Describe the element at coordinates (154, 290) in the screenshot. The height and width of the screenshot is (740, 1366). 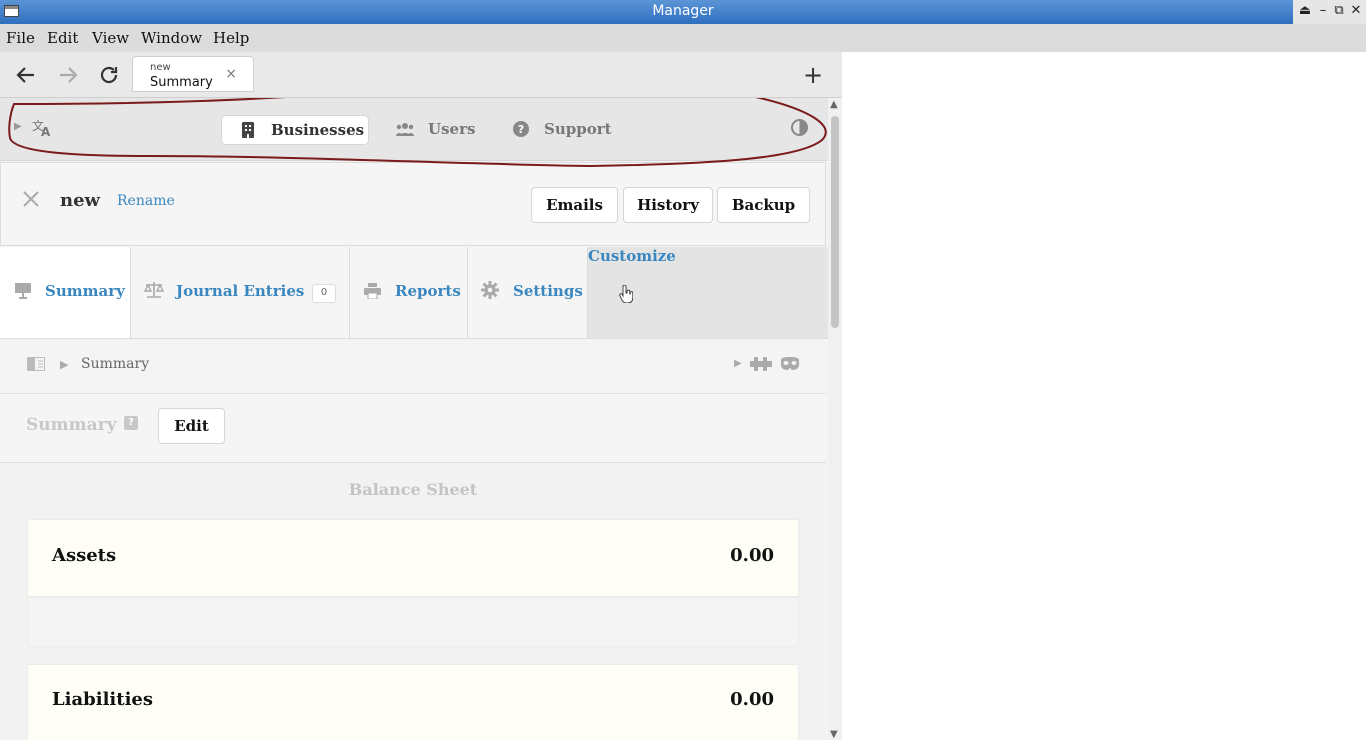
I see `balance-scale-icon` at that location.